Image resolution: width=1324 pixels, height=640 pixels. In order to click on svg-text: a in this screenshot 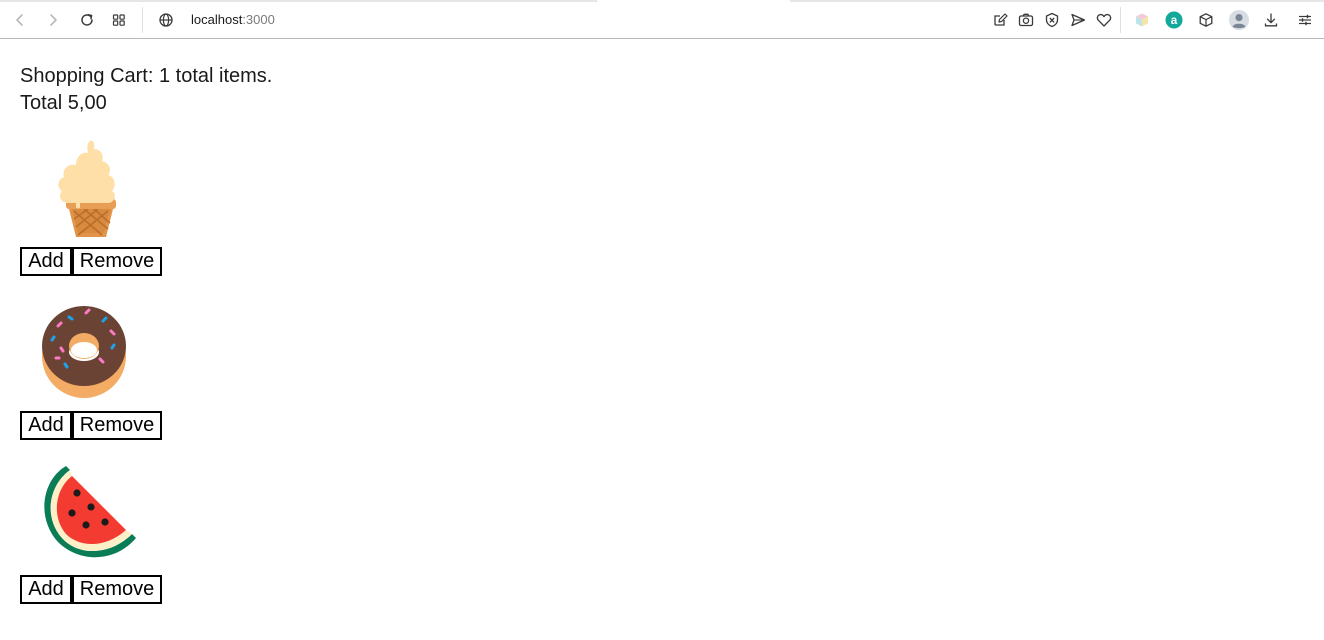, I will do `click(1174, 20)`.